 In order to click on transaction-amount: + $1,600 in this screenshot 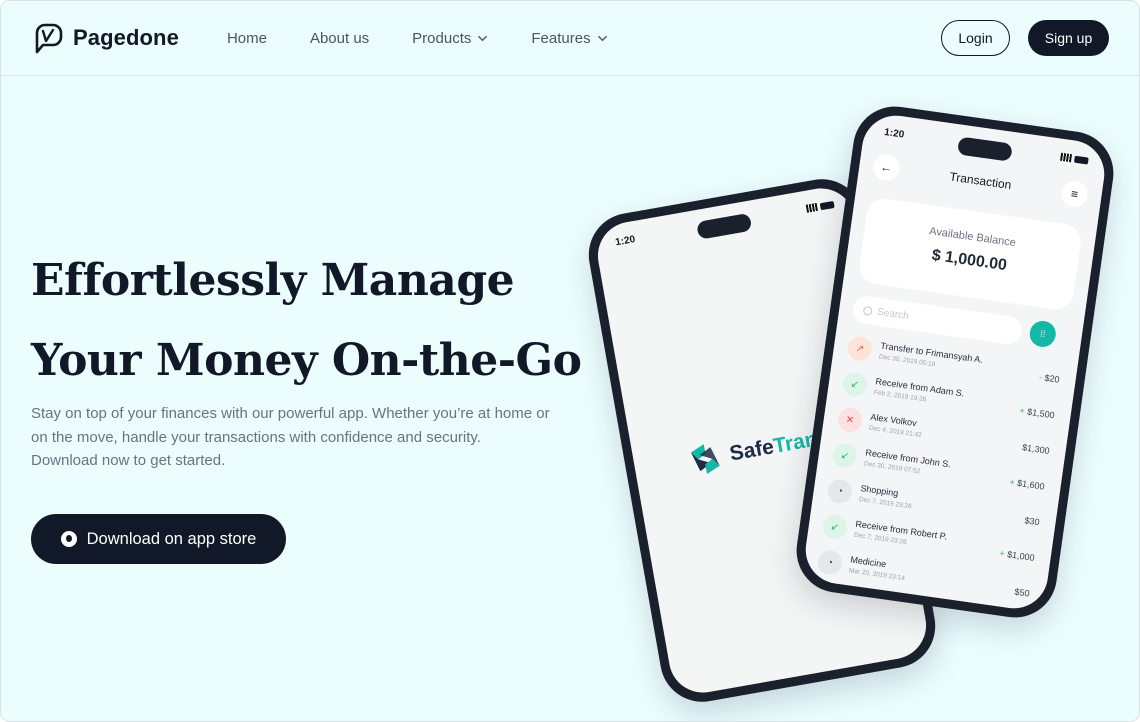, I will do `click(1027, 484)`.